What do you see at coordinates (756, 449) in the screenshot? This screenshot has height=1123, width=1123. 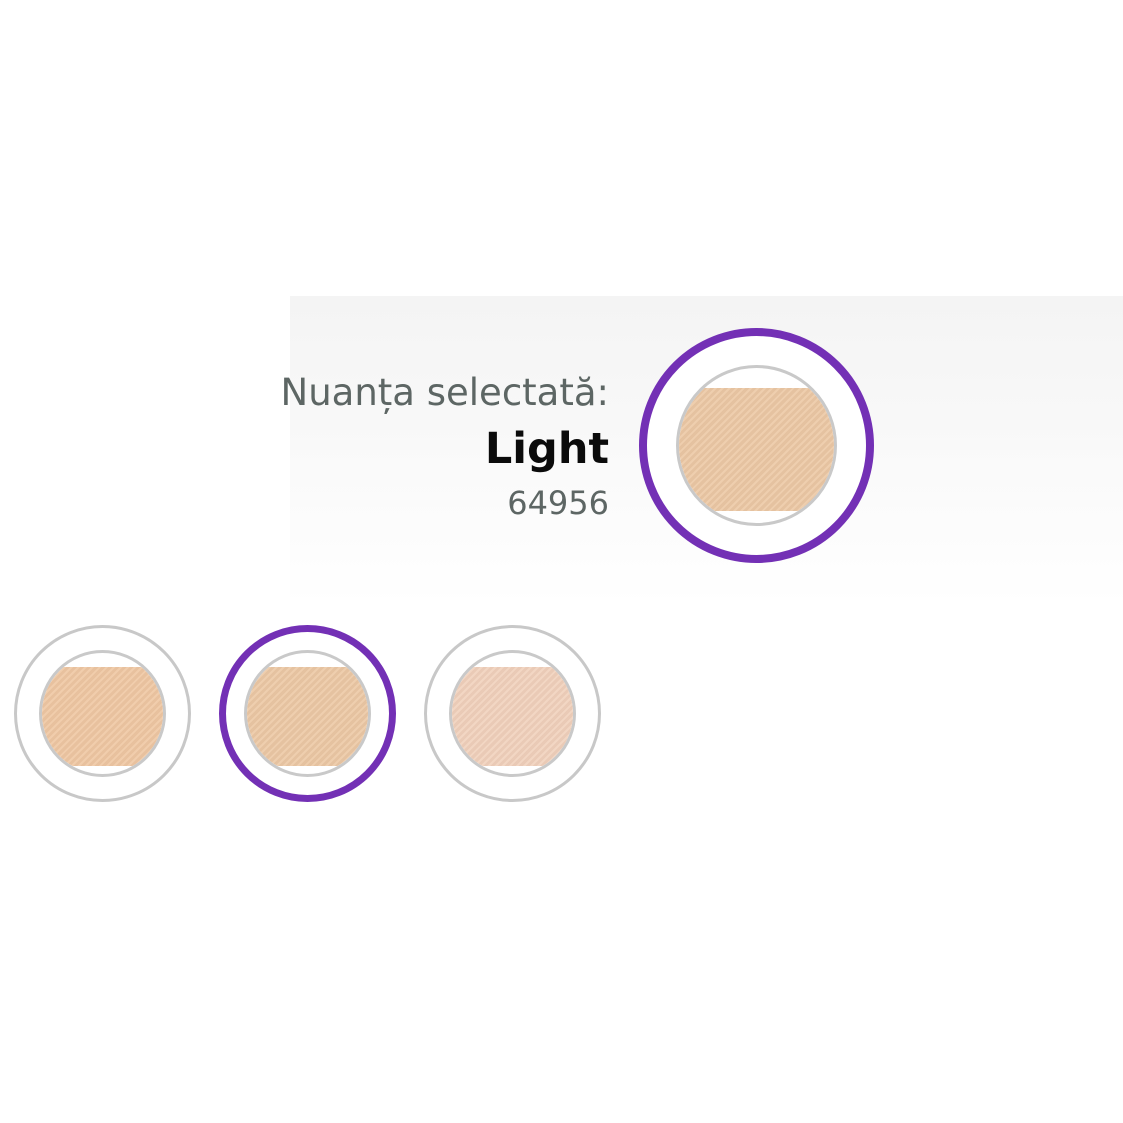 I see `selected-shade-color` at bounding box center [756, 449].